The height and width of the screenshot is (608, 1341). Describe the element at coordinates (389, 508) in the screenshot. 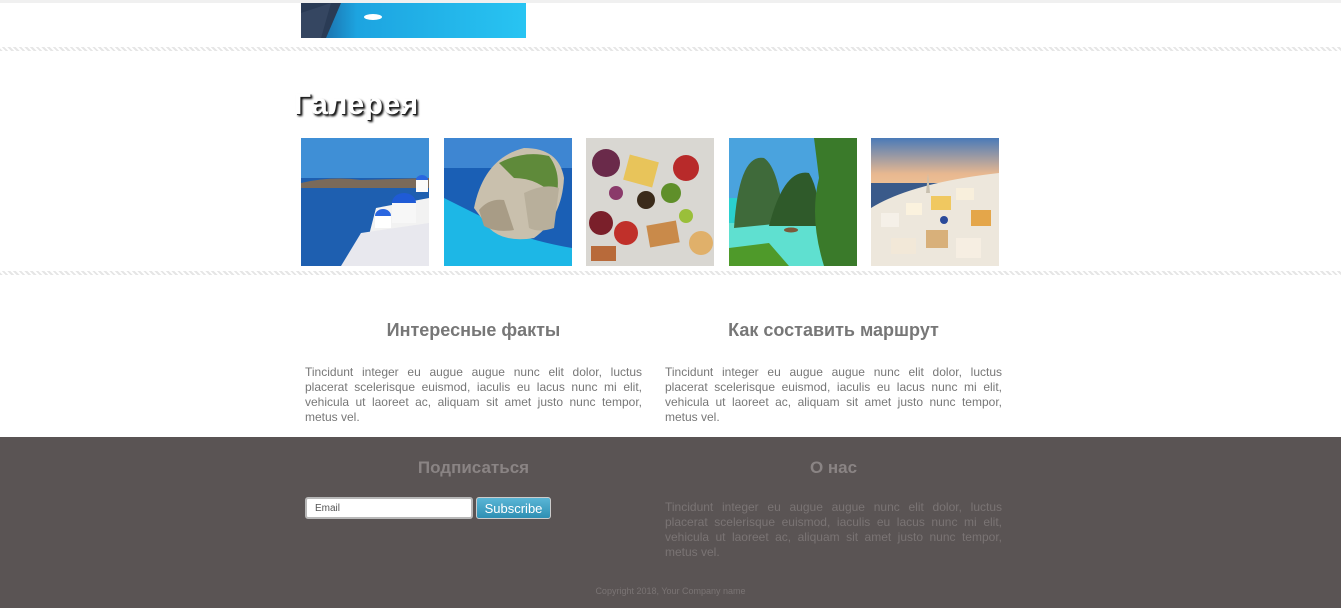

I see `email-input` at that location.